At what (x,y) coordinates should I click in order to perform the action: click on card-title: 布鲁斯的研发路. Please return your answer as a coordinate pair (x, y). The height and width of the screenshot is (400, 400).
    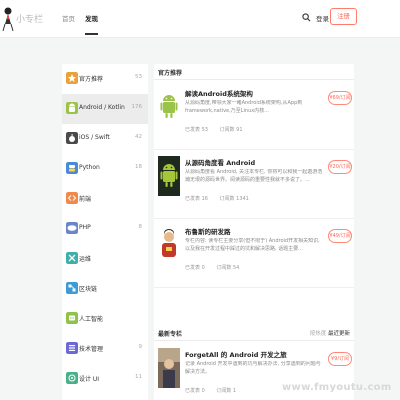
    Looking at the image, I should click on (208, 231).